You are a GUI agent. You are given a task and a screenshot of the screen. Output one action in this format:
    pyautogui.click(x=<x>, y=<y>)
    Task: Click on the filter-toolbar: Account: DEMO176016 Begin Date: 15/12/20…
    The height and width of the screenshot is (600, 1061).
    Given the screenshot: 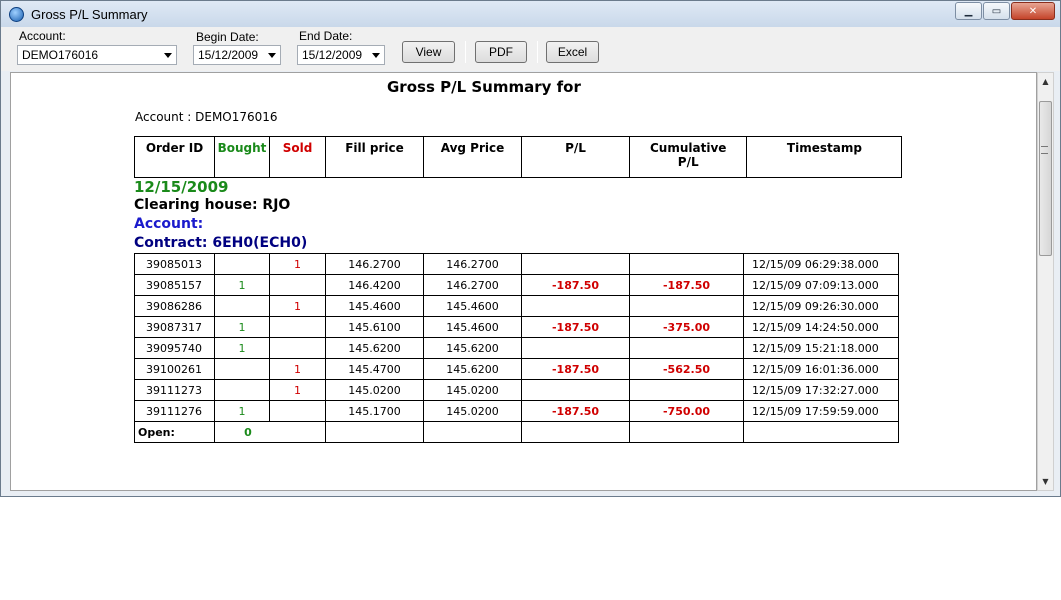 What is the action you would take?
    pyautogui.click(x=530, y=49)
    